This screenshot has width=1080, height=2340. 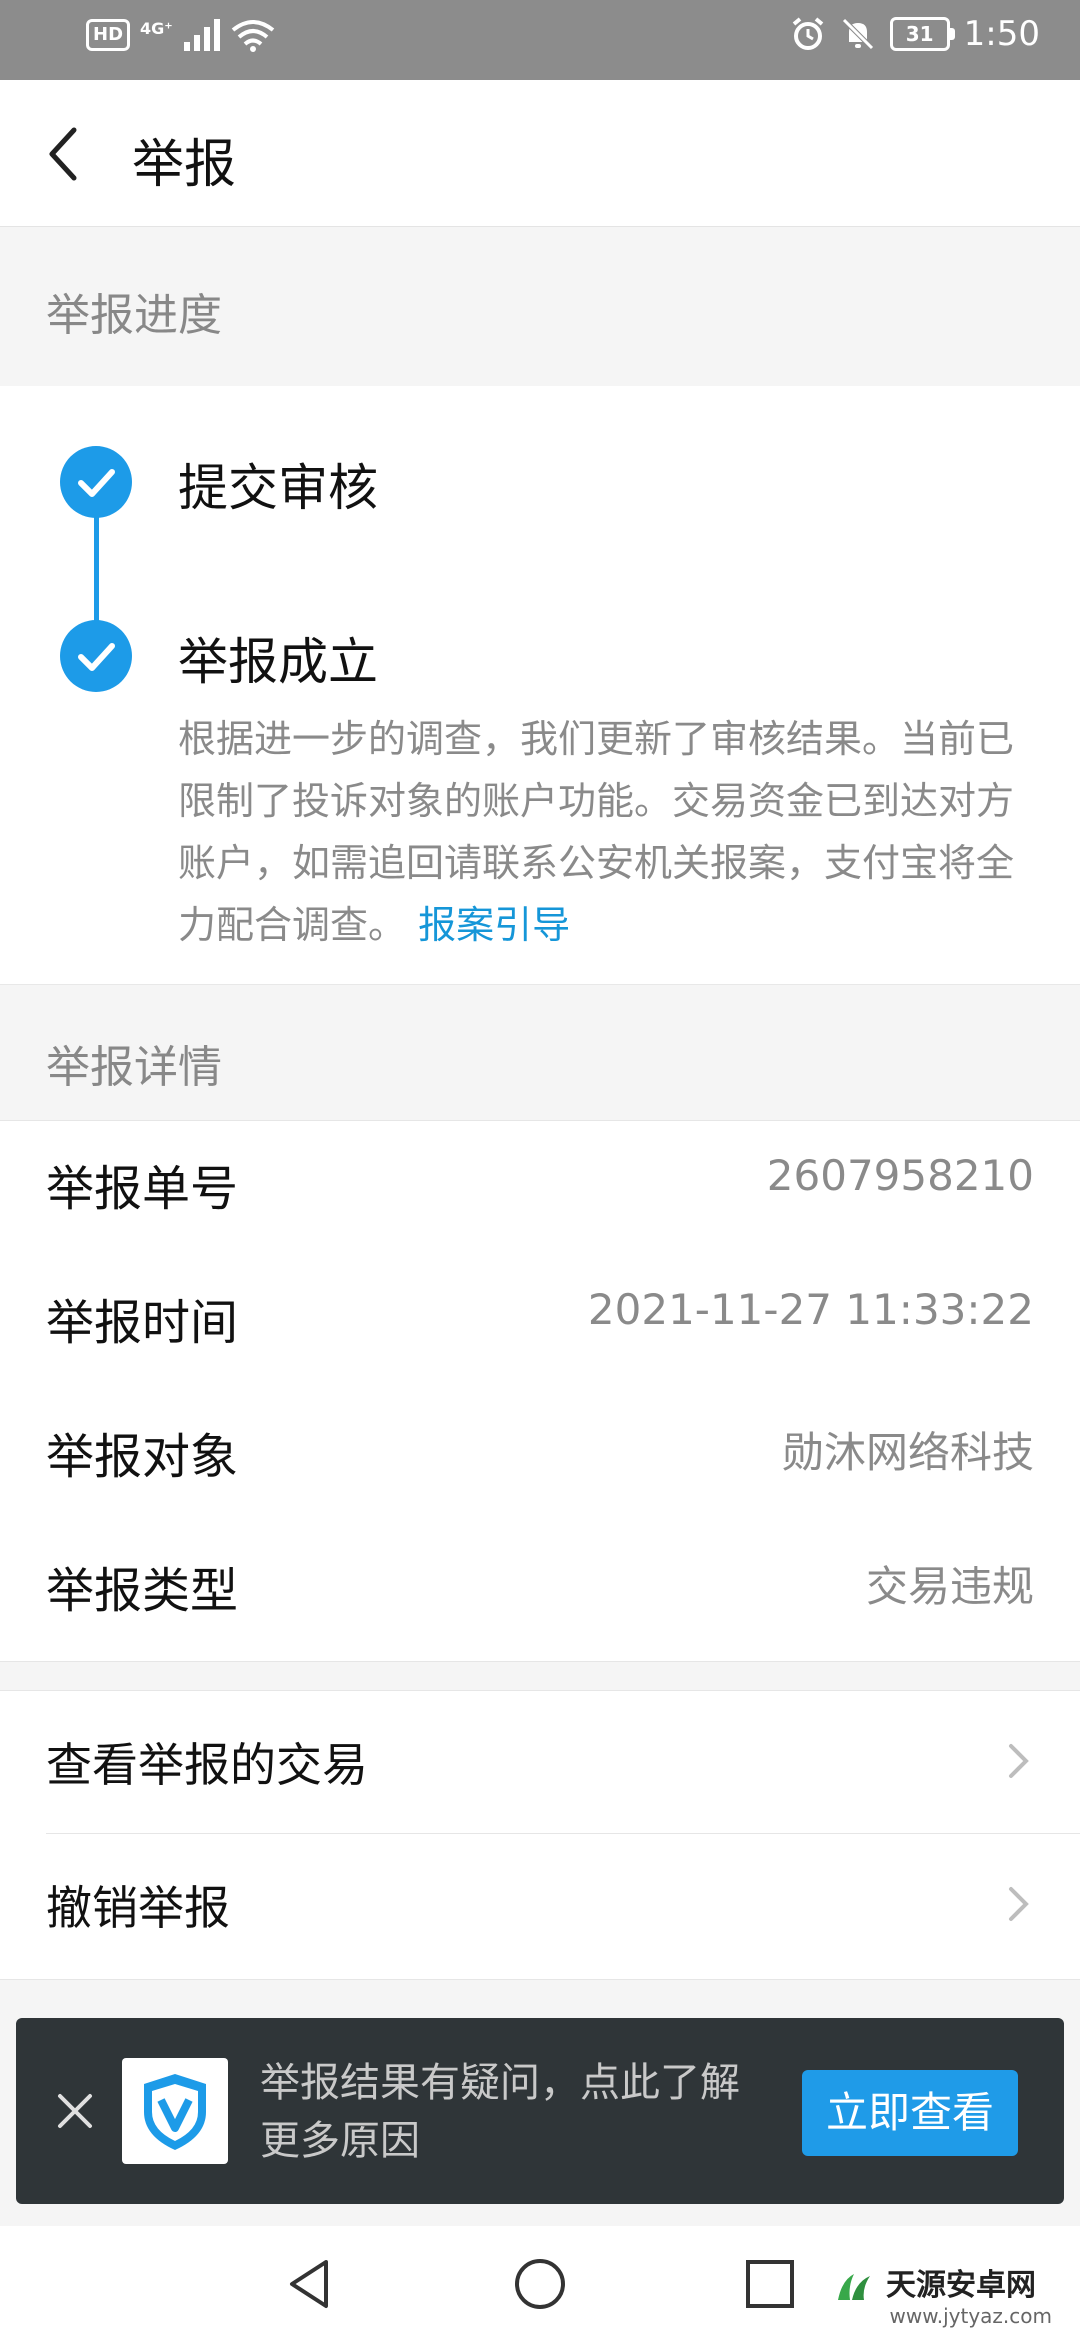 I want to click on network-type: 4G⁺, so click(x=156, y=28).